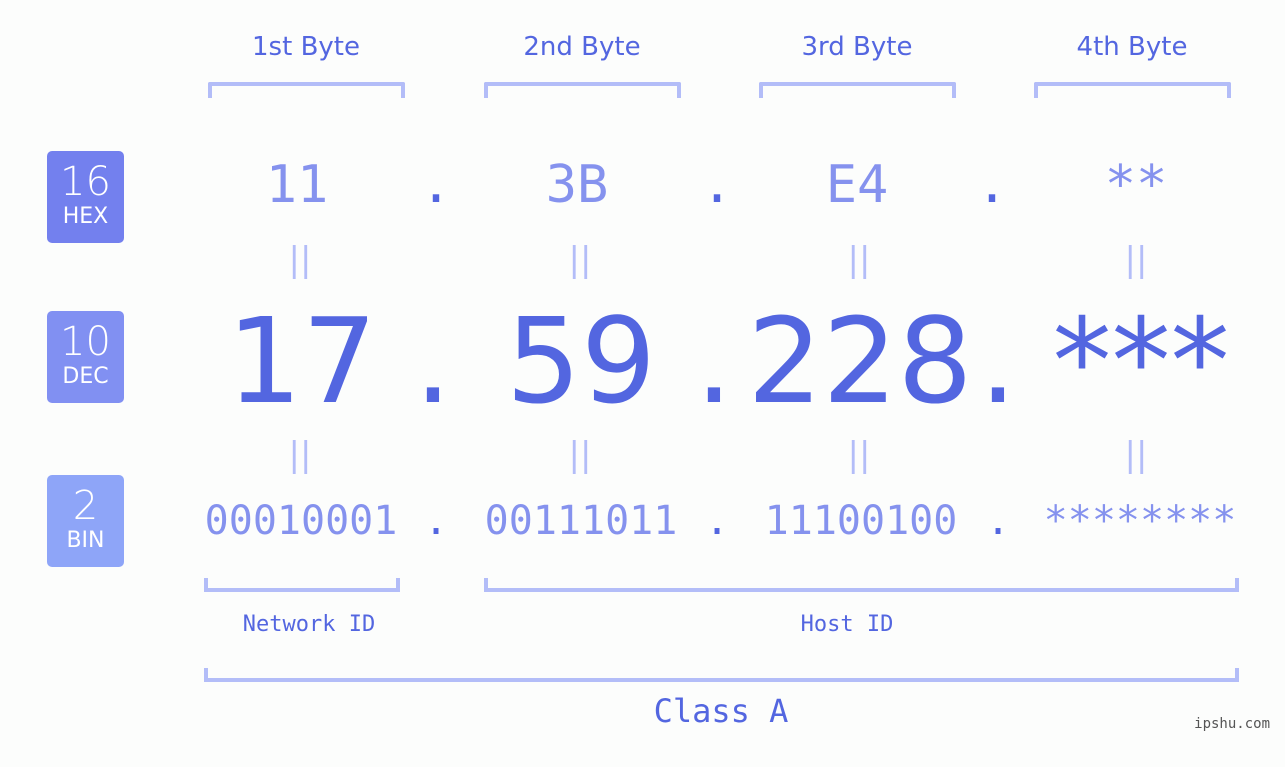  I want to click on byte-header-4: 4th Byte, so click(1132, 47).